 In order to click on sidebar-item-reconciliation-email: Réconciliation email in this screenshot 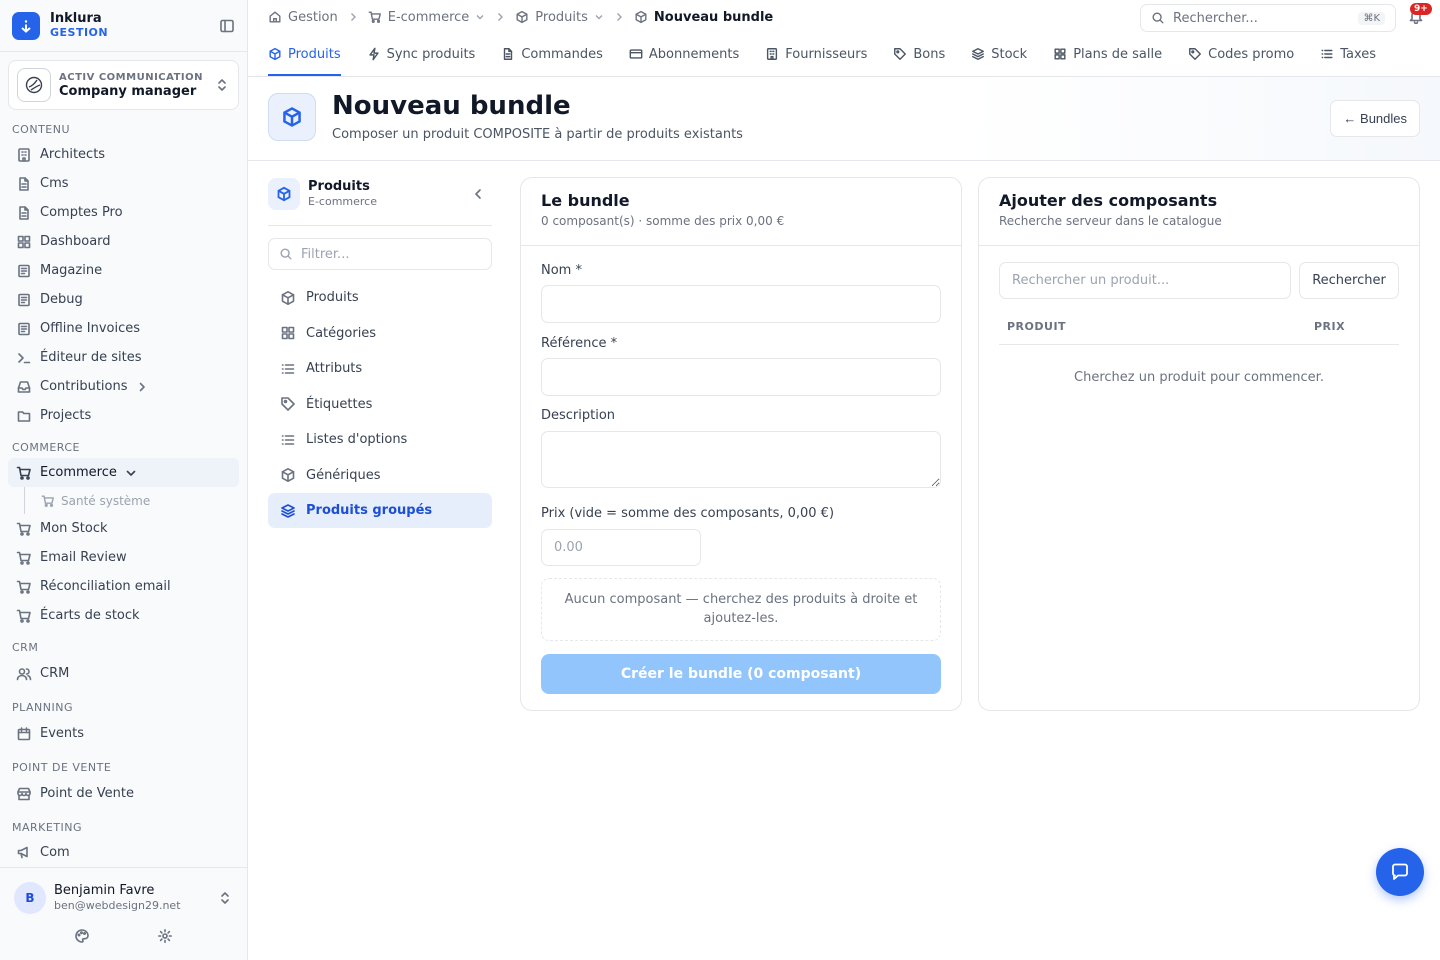, I will do `click(123, 586)`.